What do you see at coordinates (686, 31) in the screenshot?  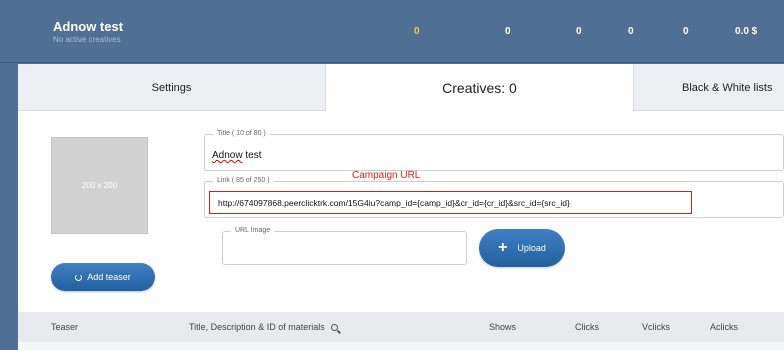 I see `stat-aclicks: 0` at bounding box center [686, 31].